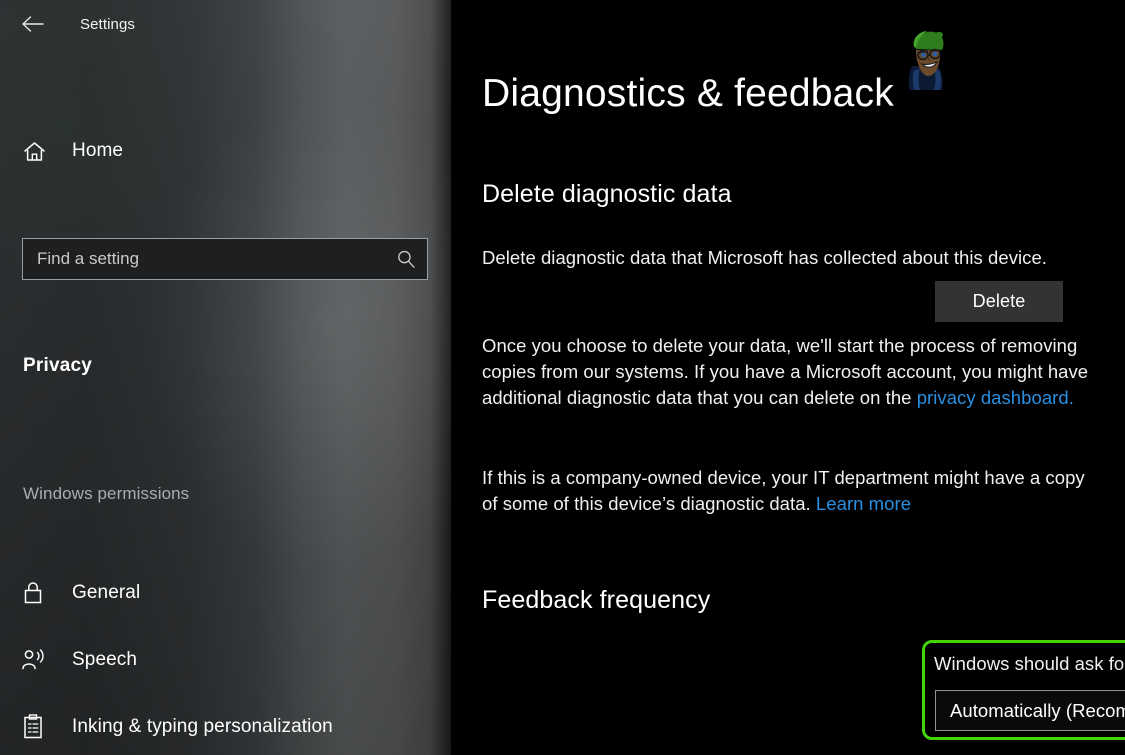 This screenshot has height=755, width=1125. Describe the element at coordinates (98, 150) in the screenshot. I see `home-label: Home` at that location.